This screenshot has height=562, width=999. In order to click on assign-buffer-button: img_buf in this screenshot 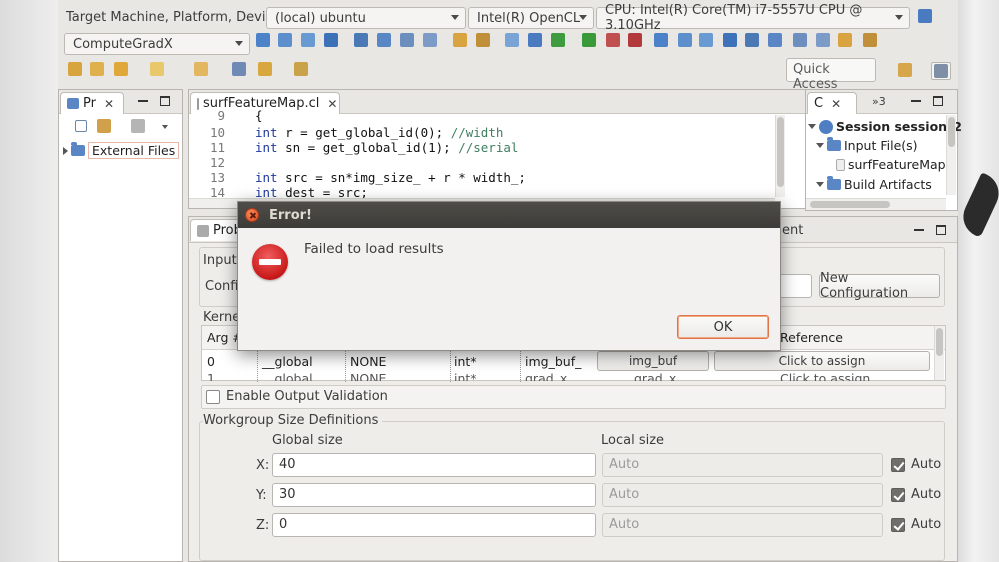, I will do `click(653, 361)`.